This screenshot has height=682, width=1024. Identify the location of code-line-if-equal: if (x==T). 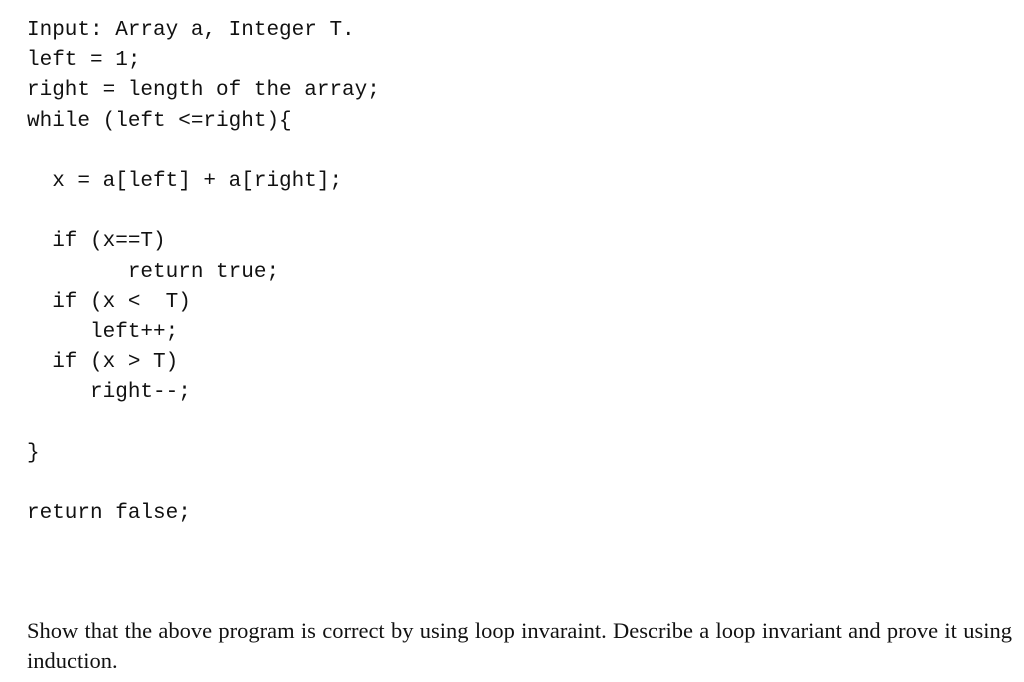
(96, 242).